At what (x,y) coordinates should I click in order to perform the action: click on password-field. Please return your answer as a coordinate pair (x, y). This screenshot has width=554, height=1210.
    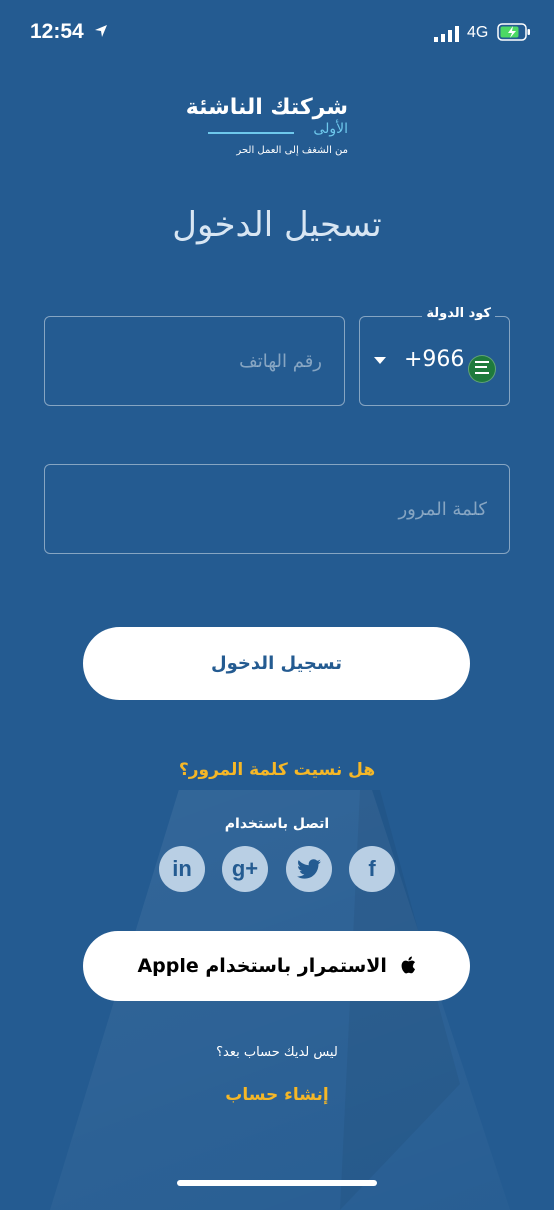
    Looking at the image, I should click on (277, 509).